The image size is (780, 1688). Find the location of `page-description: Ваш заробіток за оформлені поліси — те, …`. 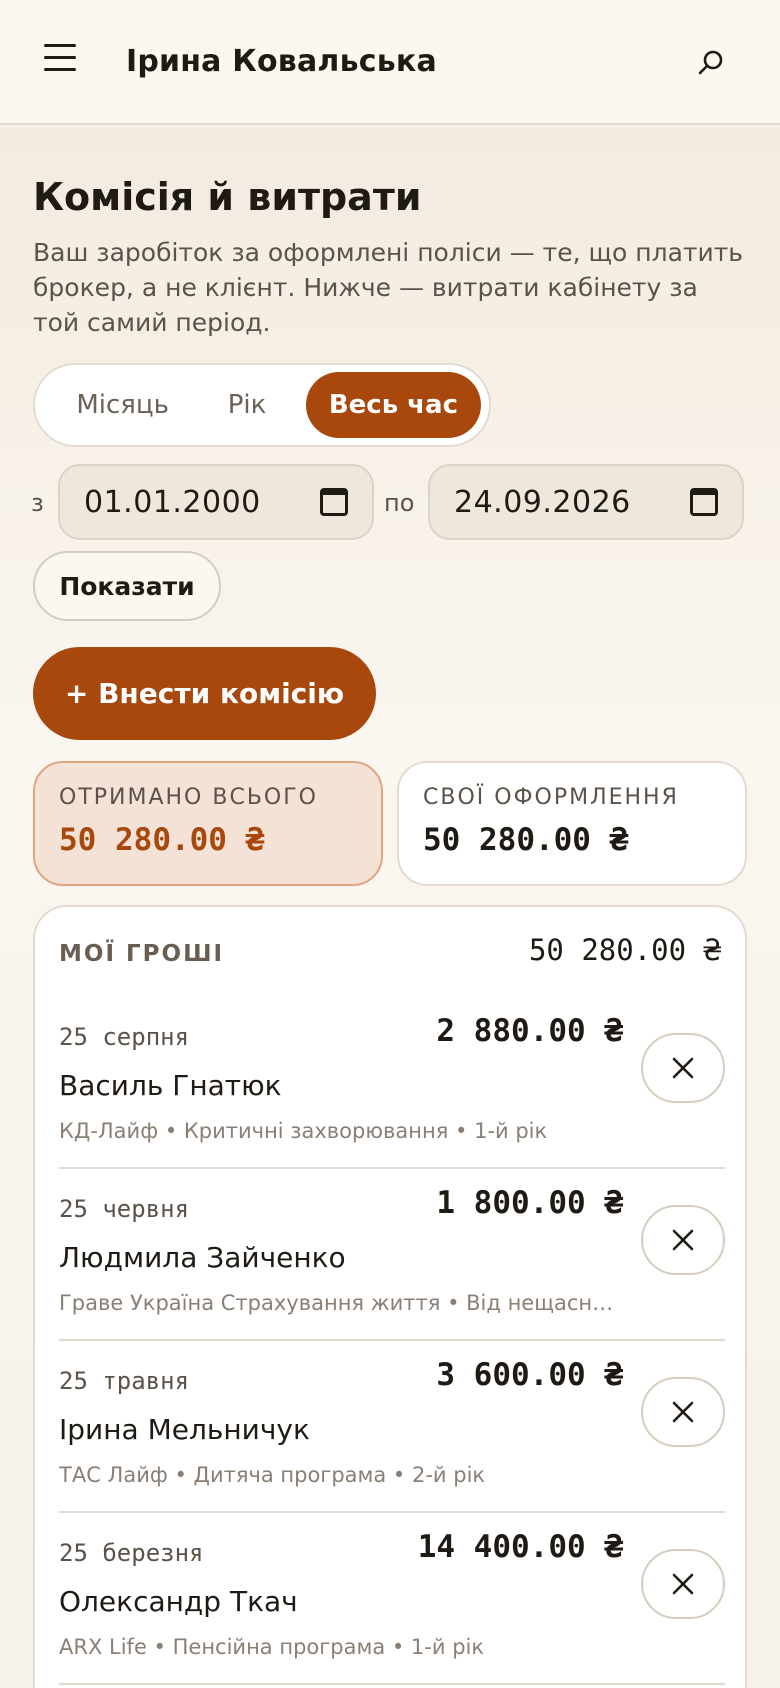

page-description: Ваш заробіток за оформлені поліси — те, … is located at coordinates (388, 287).